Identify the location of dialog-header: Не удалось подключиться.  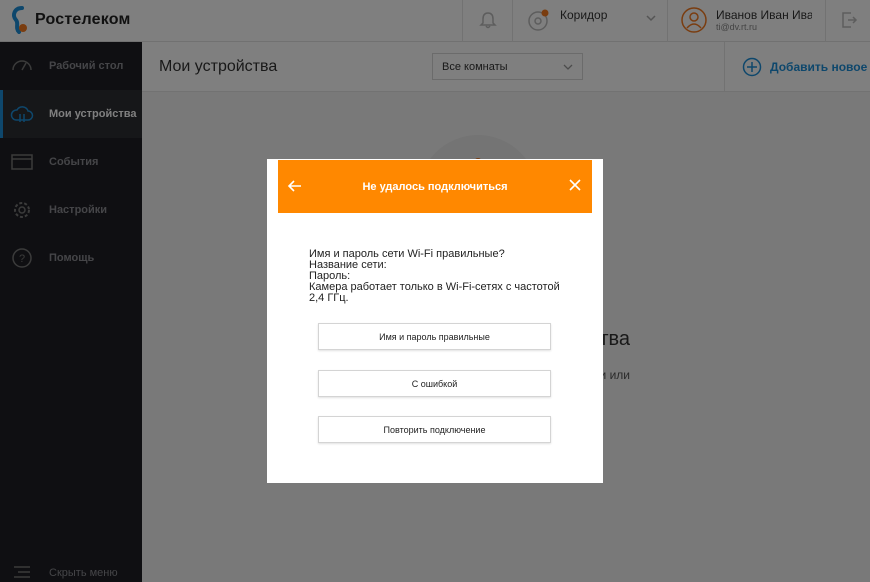
(435, 186).